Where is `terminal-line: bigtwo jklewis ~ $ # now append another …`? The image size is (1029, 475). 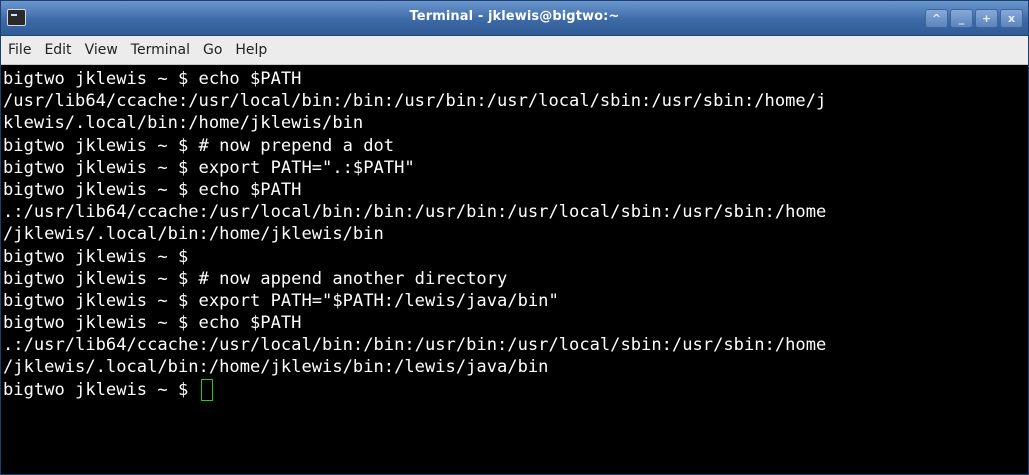 terminal-line: bigtwo jklewis ~ $ # now append another … is located at coordinates (255, 278).